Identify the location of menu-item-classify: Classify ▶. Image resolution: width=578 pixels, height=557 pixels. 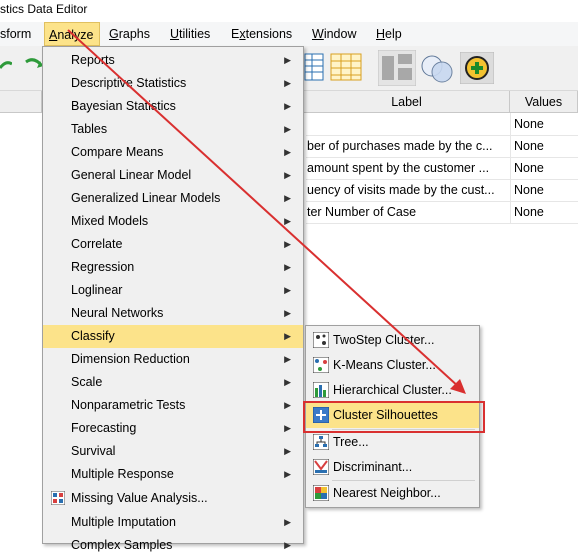
(173, 336).